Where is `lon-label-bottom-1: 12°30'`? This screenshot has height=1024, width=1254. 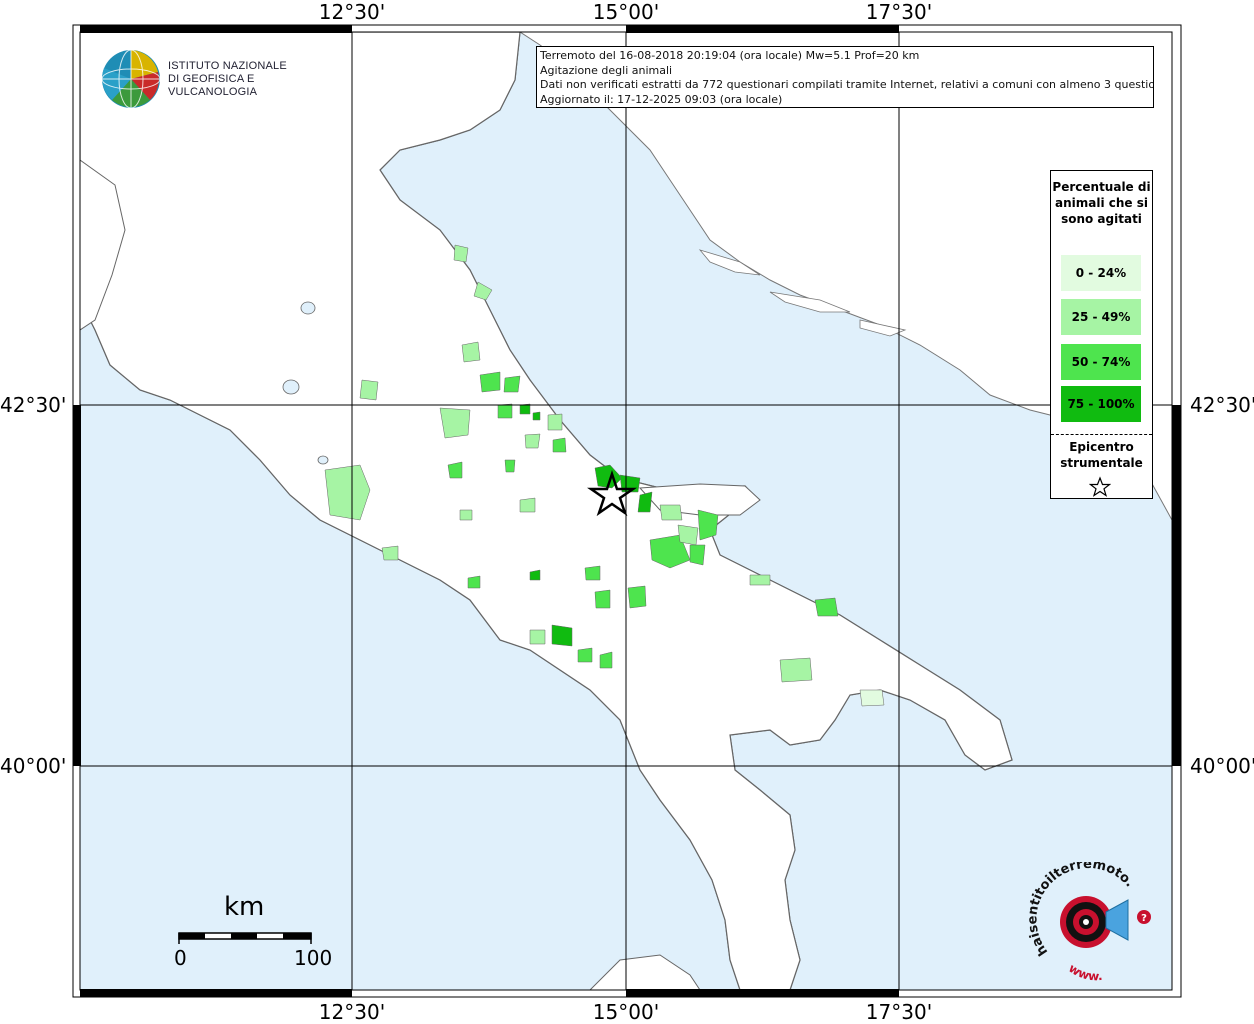 lon-label-bottom-1: 12°30' is located at coordinates (352, 1012).